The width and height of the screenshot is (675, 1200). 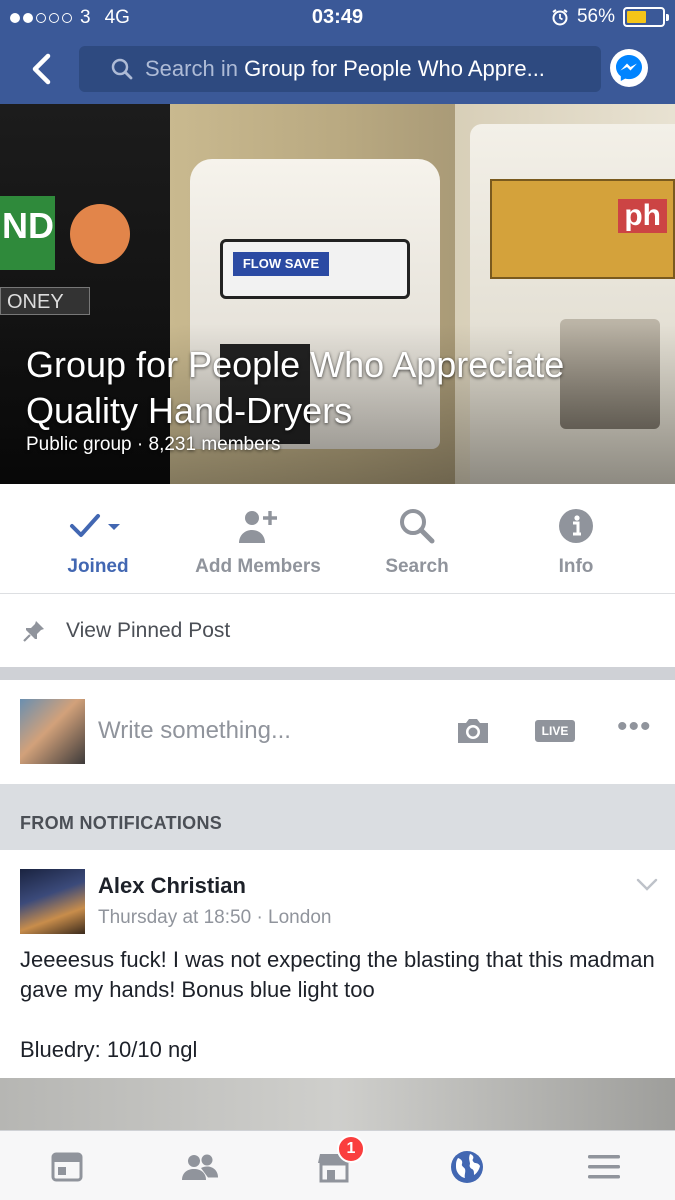 What do you see at coordinates (52, 731) in the screenshot?
I see `user-avatar` at bounding box center [52, 731].